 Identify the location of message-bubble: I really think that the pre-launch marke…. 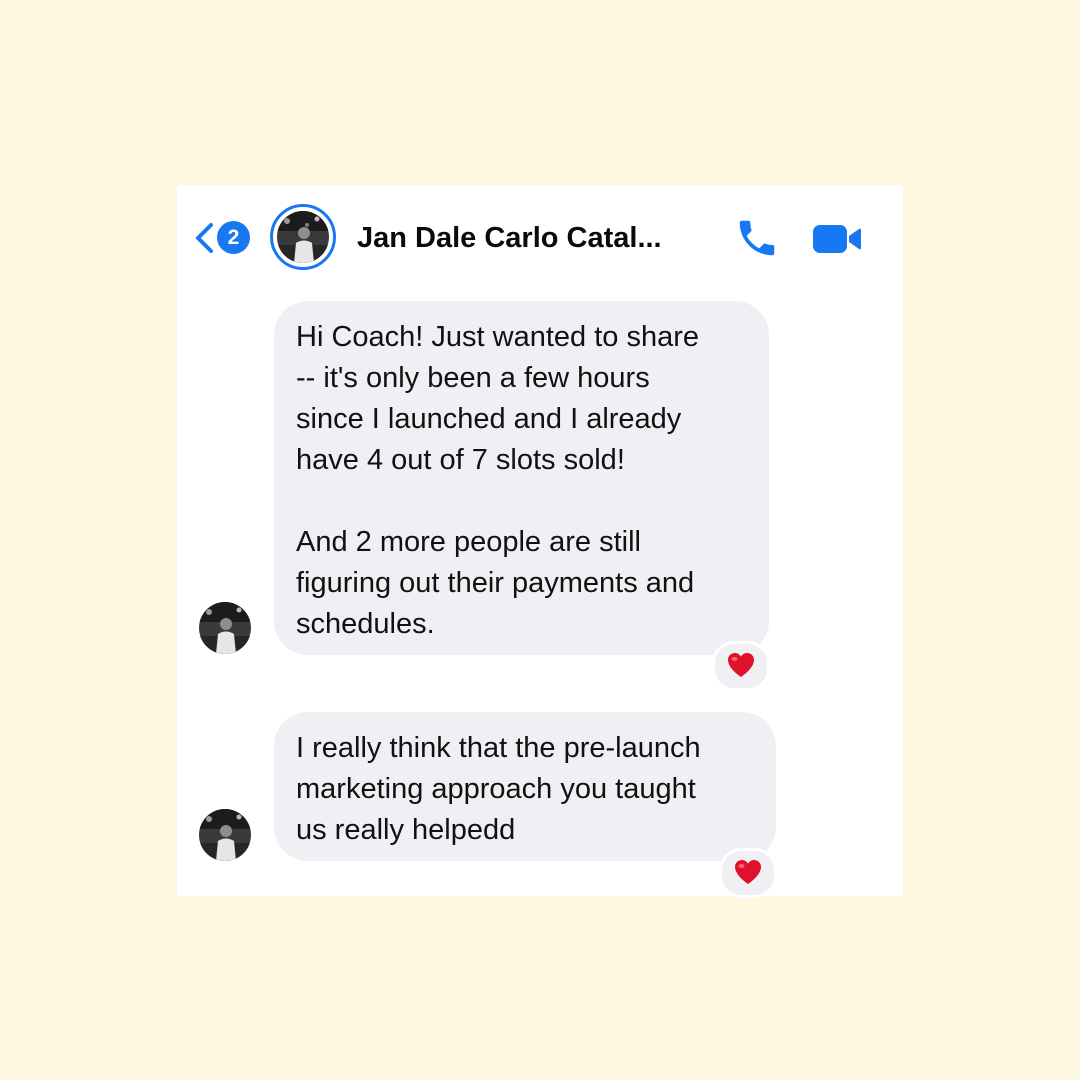
(525, 786).